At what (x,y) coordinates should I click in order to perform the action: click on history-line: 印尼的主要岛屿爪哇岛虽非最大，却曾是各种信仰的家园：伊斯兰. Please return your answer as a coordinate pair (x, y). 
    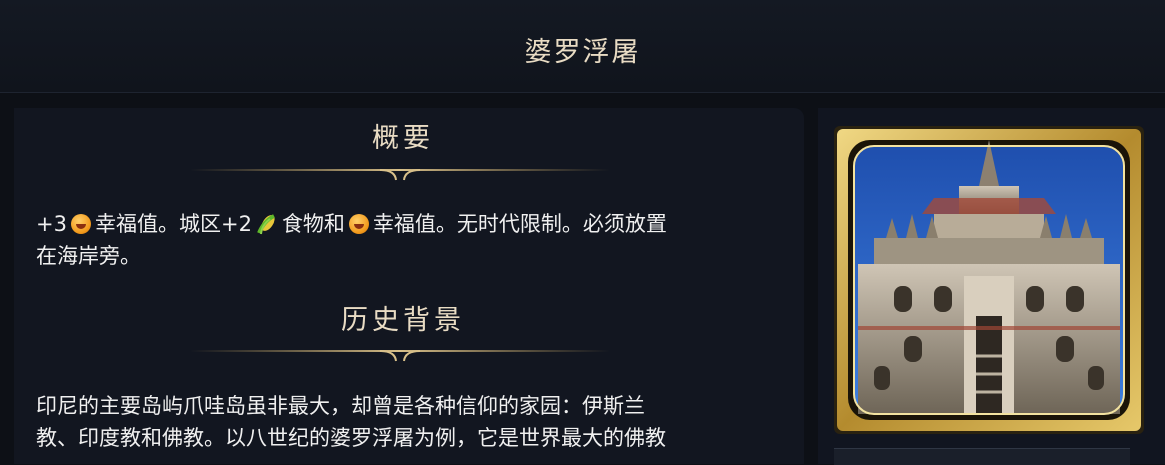
    Looking at the image, I should click on (340, 406).